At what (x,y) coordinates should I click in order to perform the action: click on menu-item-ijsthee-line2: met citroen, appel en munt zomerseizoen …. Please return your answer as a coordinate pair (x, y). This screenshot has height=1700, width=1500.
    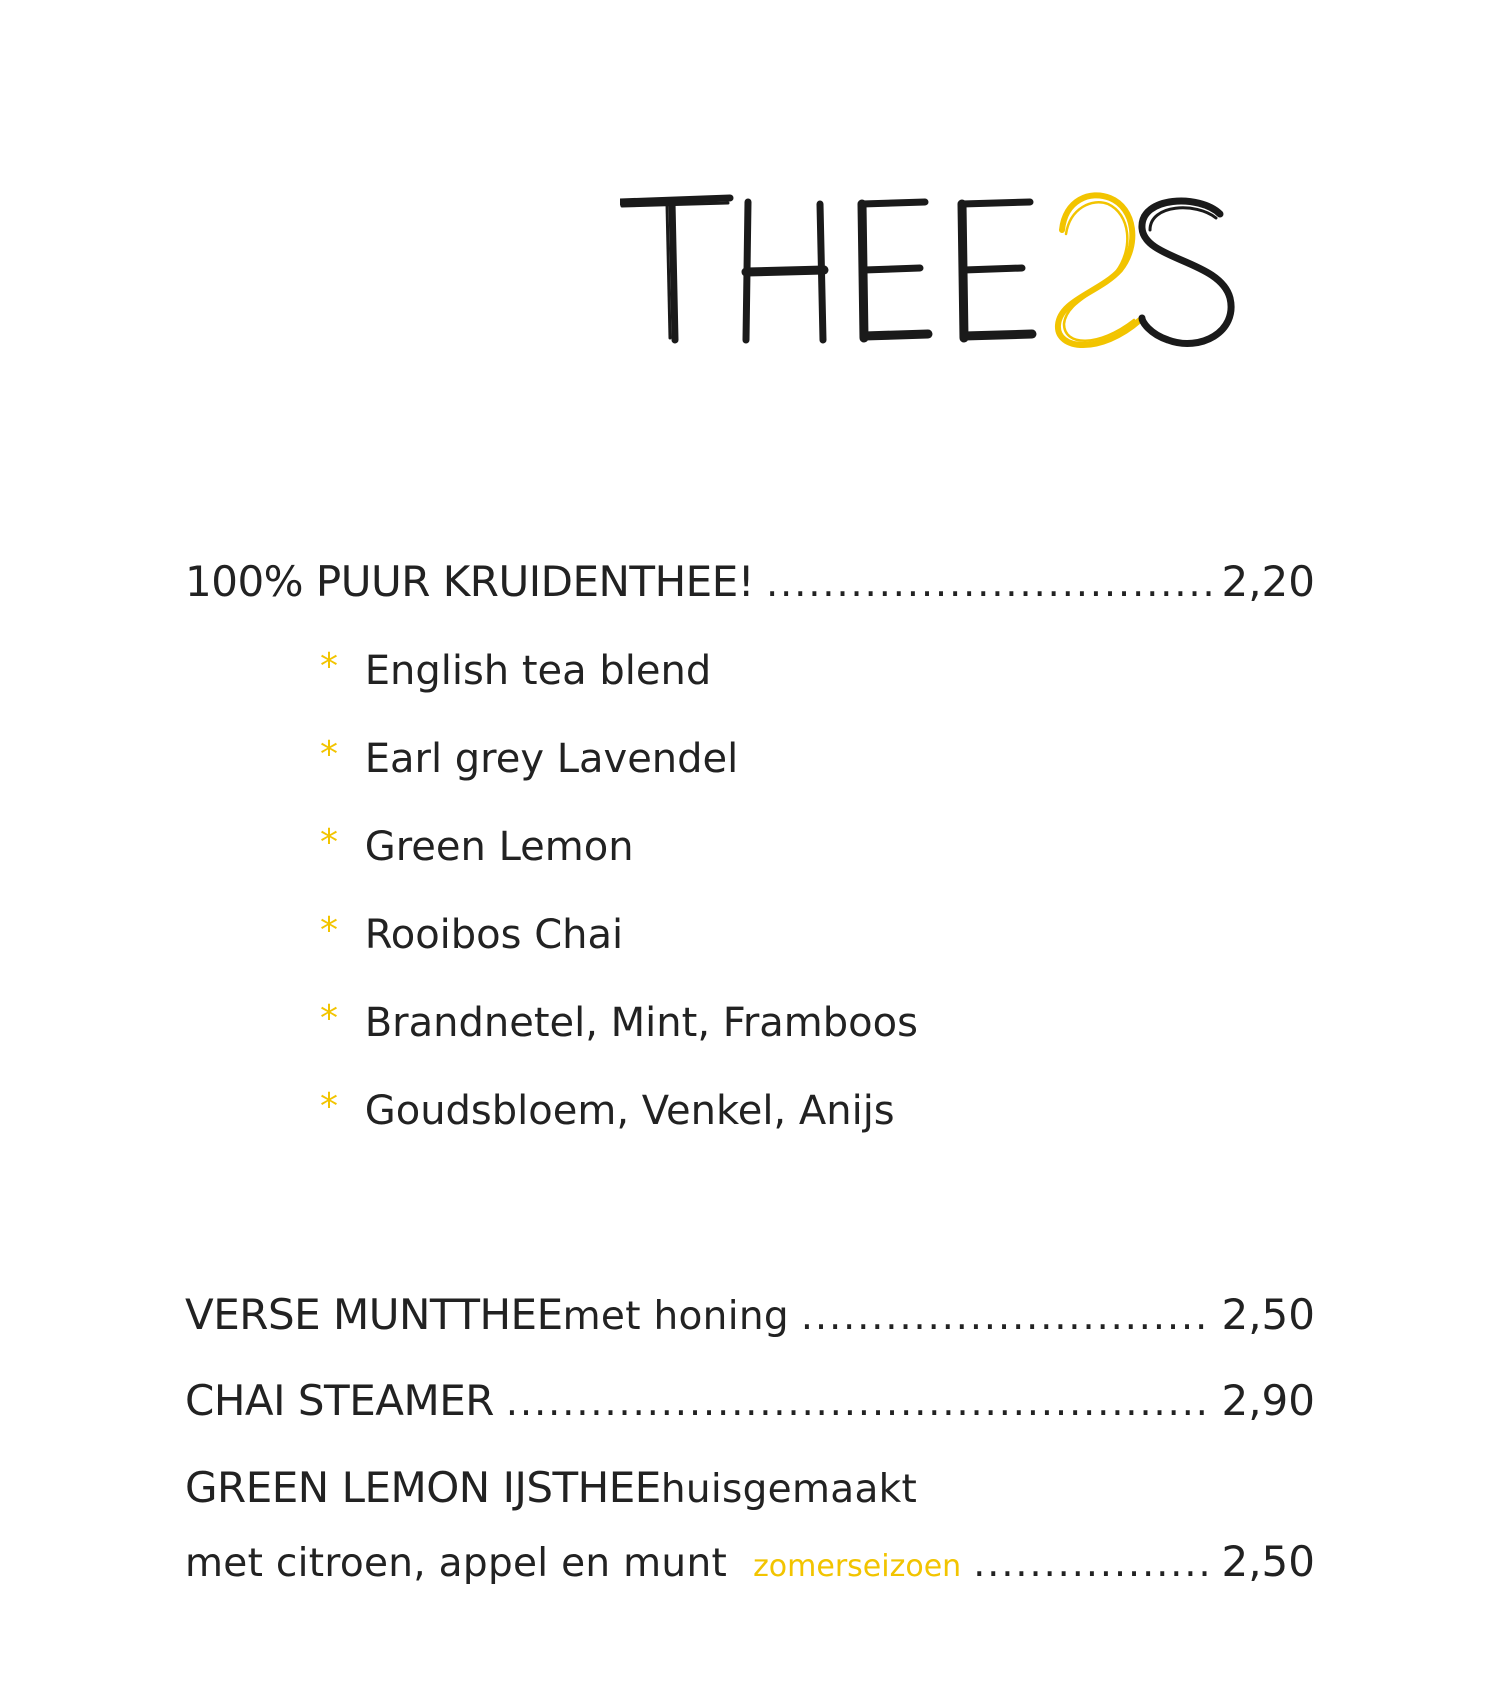
    Looking at the image, I should click on (750, 1564).